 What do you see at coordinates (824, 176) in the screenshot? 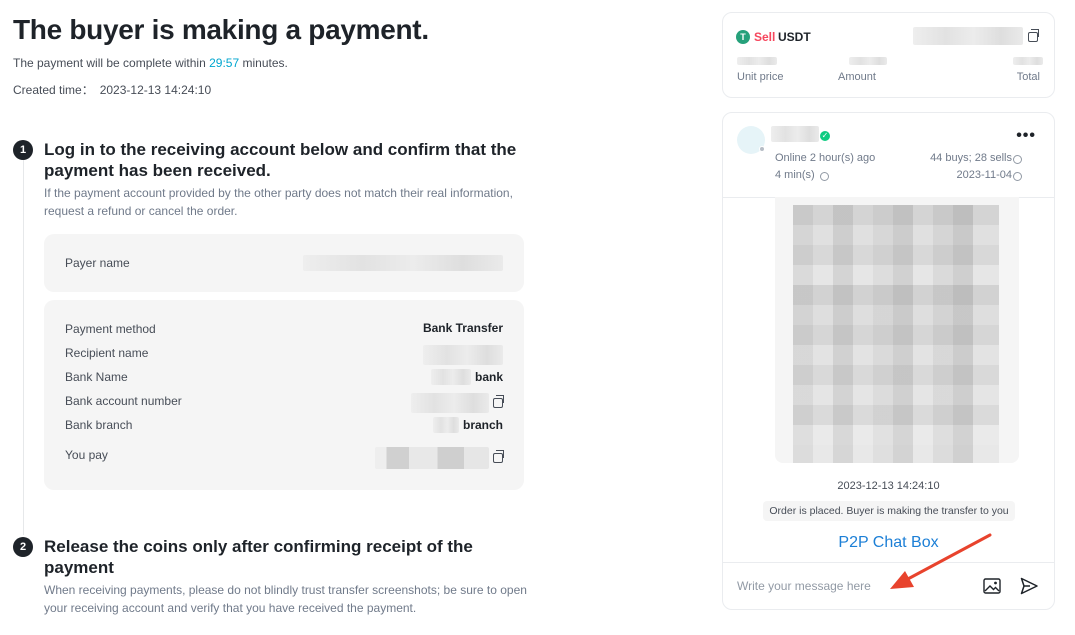
I see `response-time-info-icon` at bounding box center [824, 176].